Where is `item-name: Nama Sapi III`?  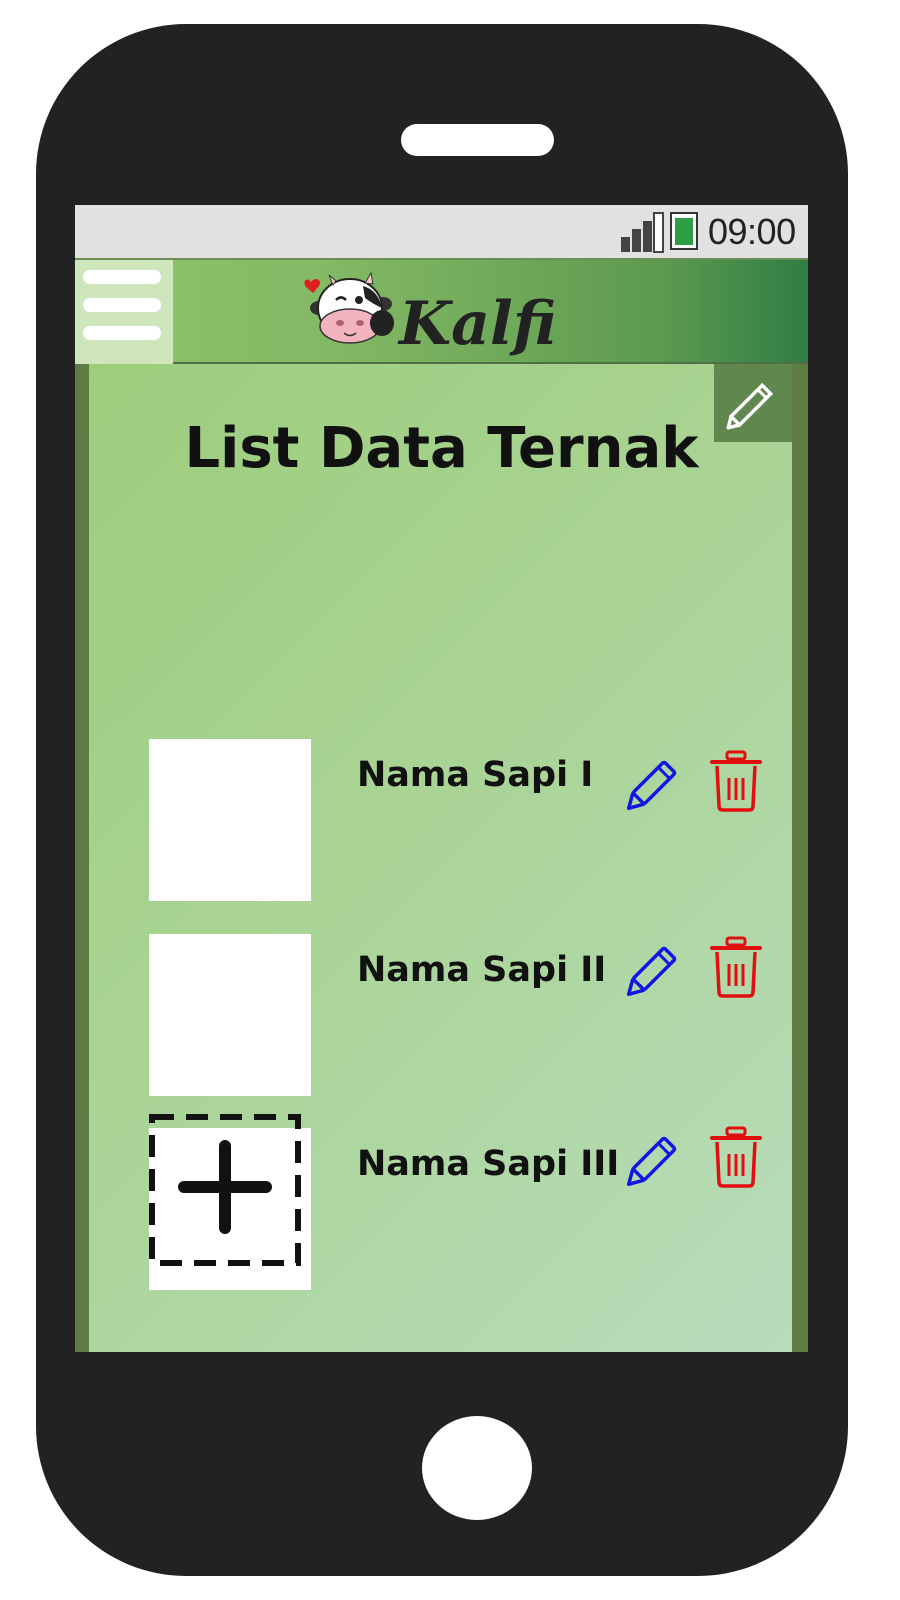 item-name: Nama Sapi III is located at coordinates (488, 1164).